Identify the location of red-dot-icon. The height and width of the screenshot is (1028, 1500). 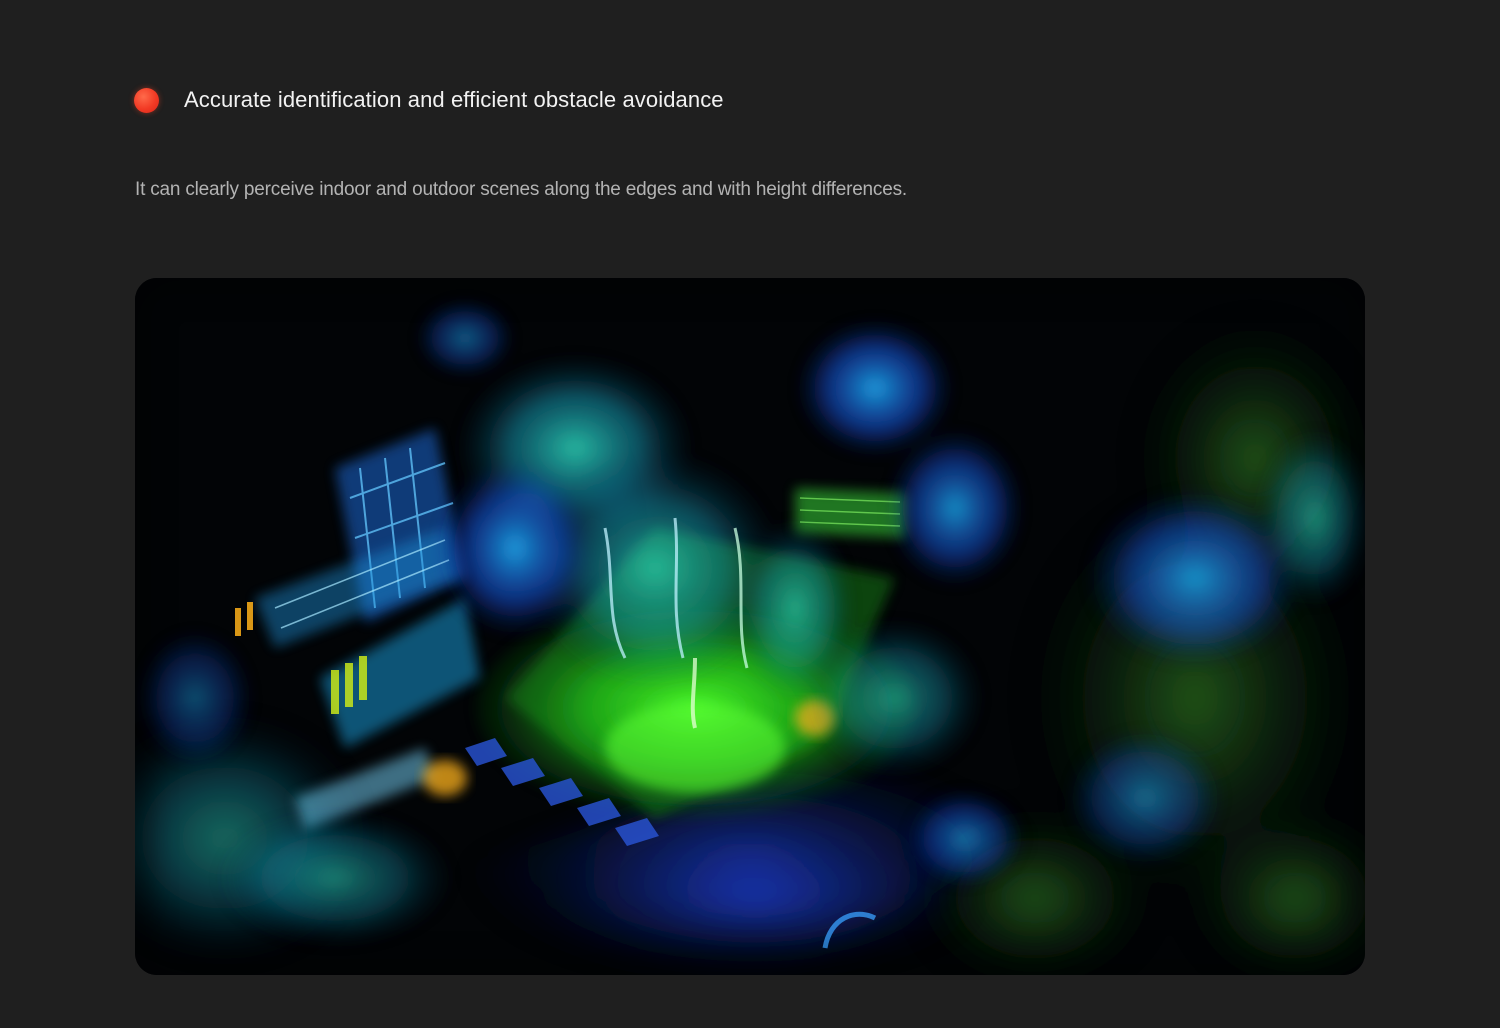
(146, 100).